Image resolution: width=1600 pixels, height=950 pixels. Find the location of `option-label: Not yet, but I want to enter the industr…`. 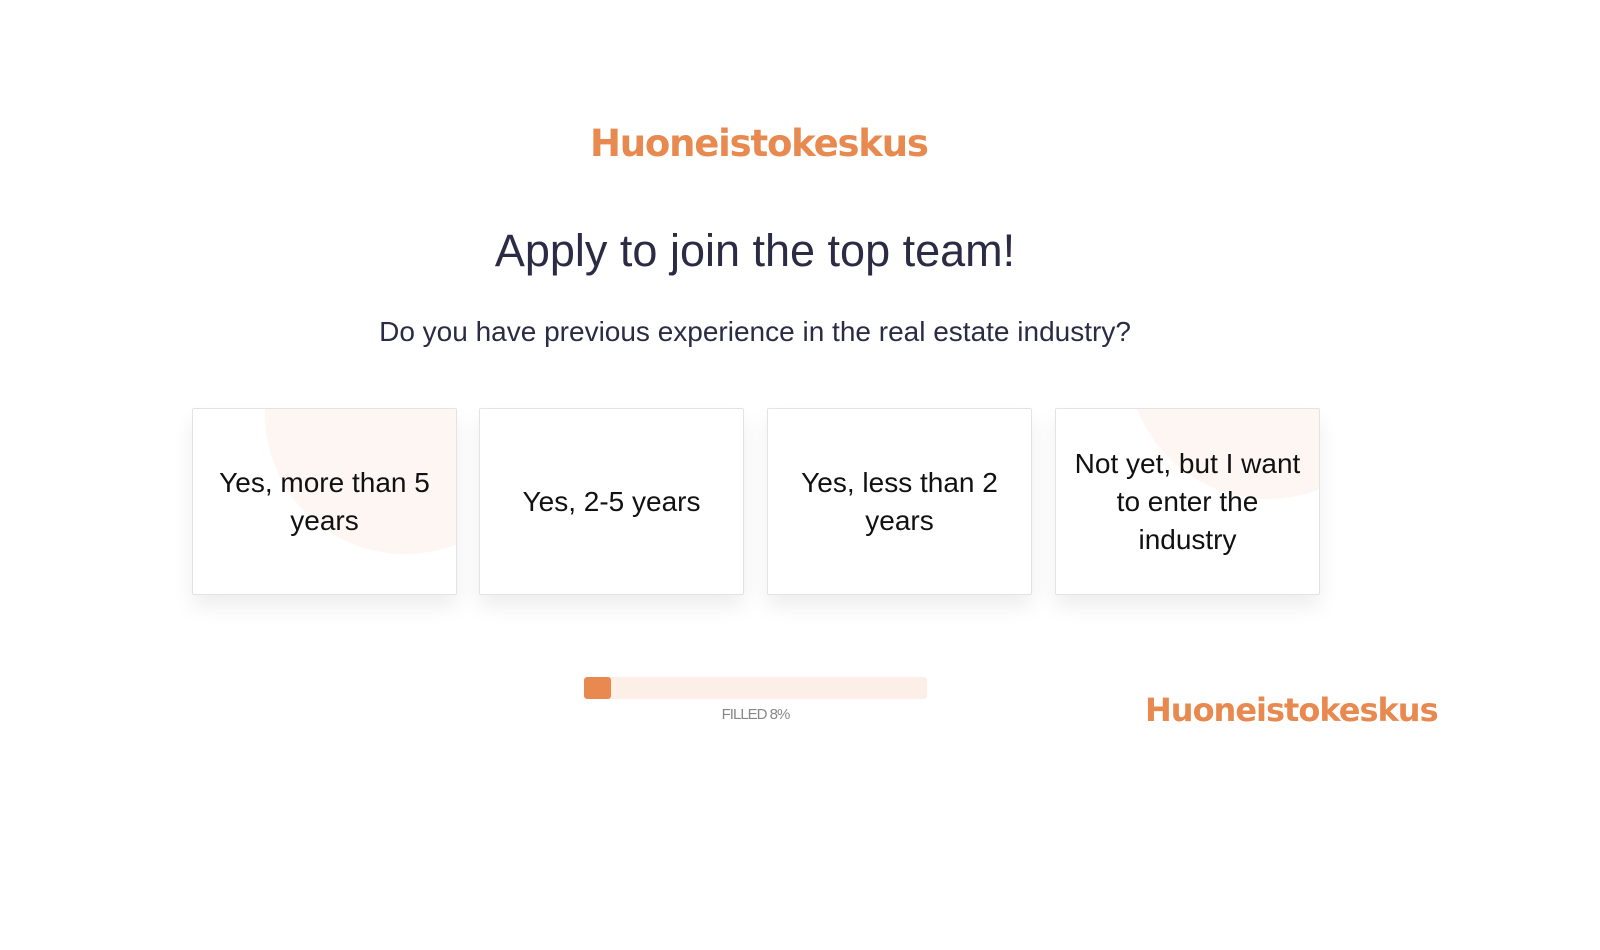

option-label: Not yet, but I want to enter the industr… is located at coordinates (1187, 501).